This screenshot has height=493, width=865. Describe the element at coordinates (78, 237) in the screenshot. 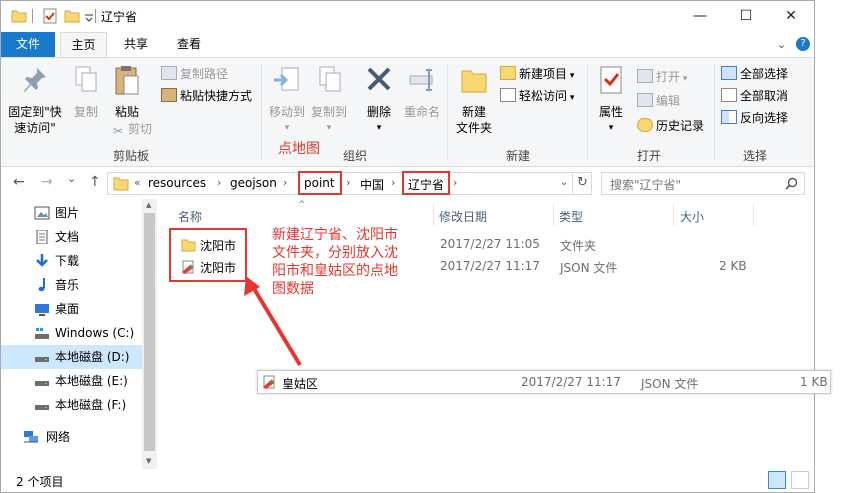

I see `nav-item-documents: 文档` at that location.